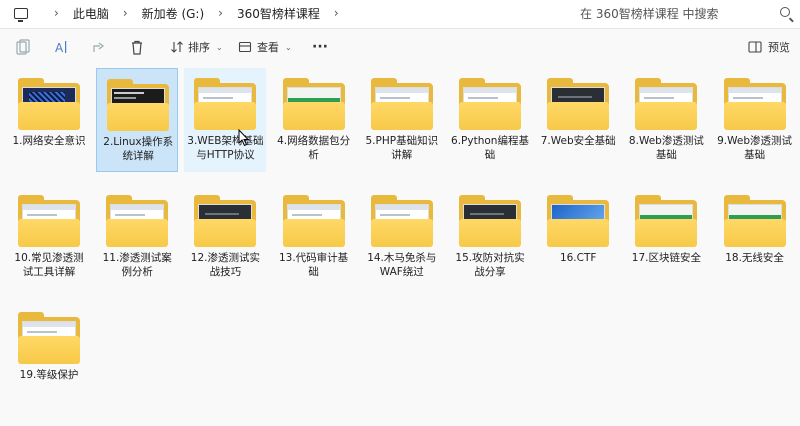 This screenshot has width=800, height=426. Describe the element at coordinates (649, 13) in the screenshot. I see `search-placeholder: 在 360智榜样课程 中搜索` at that location.